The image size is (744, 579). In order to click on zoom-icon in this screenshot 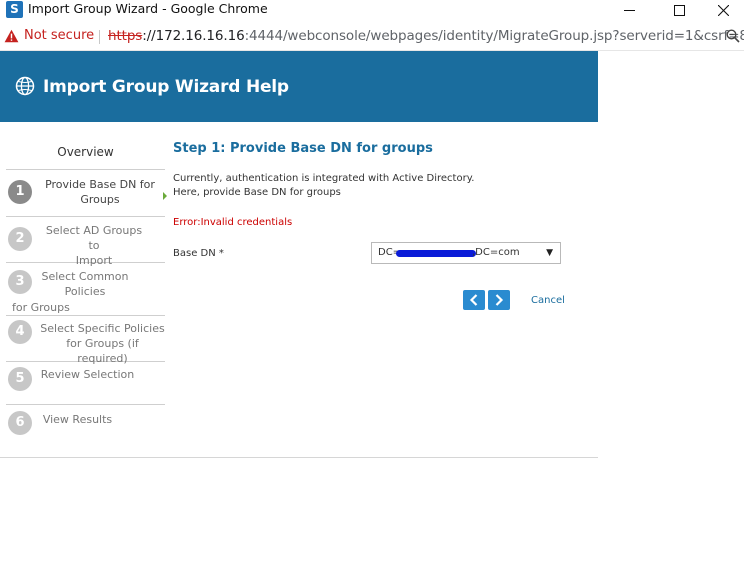, I will do `click(733, 36)`.